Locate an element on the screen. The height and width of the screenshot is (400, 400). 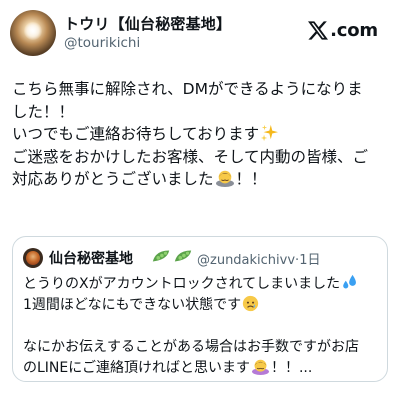
avatar-light-flare is located at coordinates (33, 31).